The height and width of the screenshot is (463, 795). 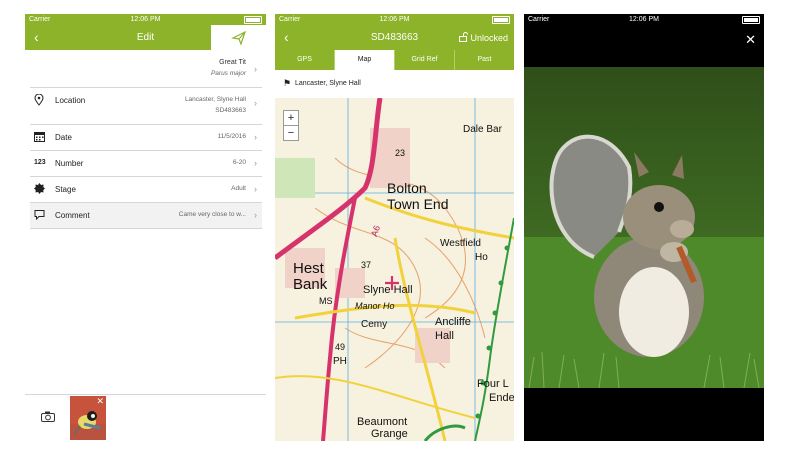 I want to click on map-label-ho: Ho, so click(x=481, y=257).